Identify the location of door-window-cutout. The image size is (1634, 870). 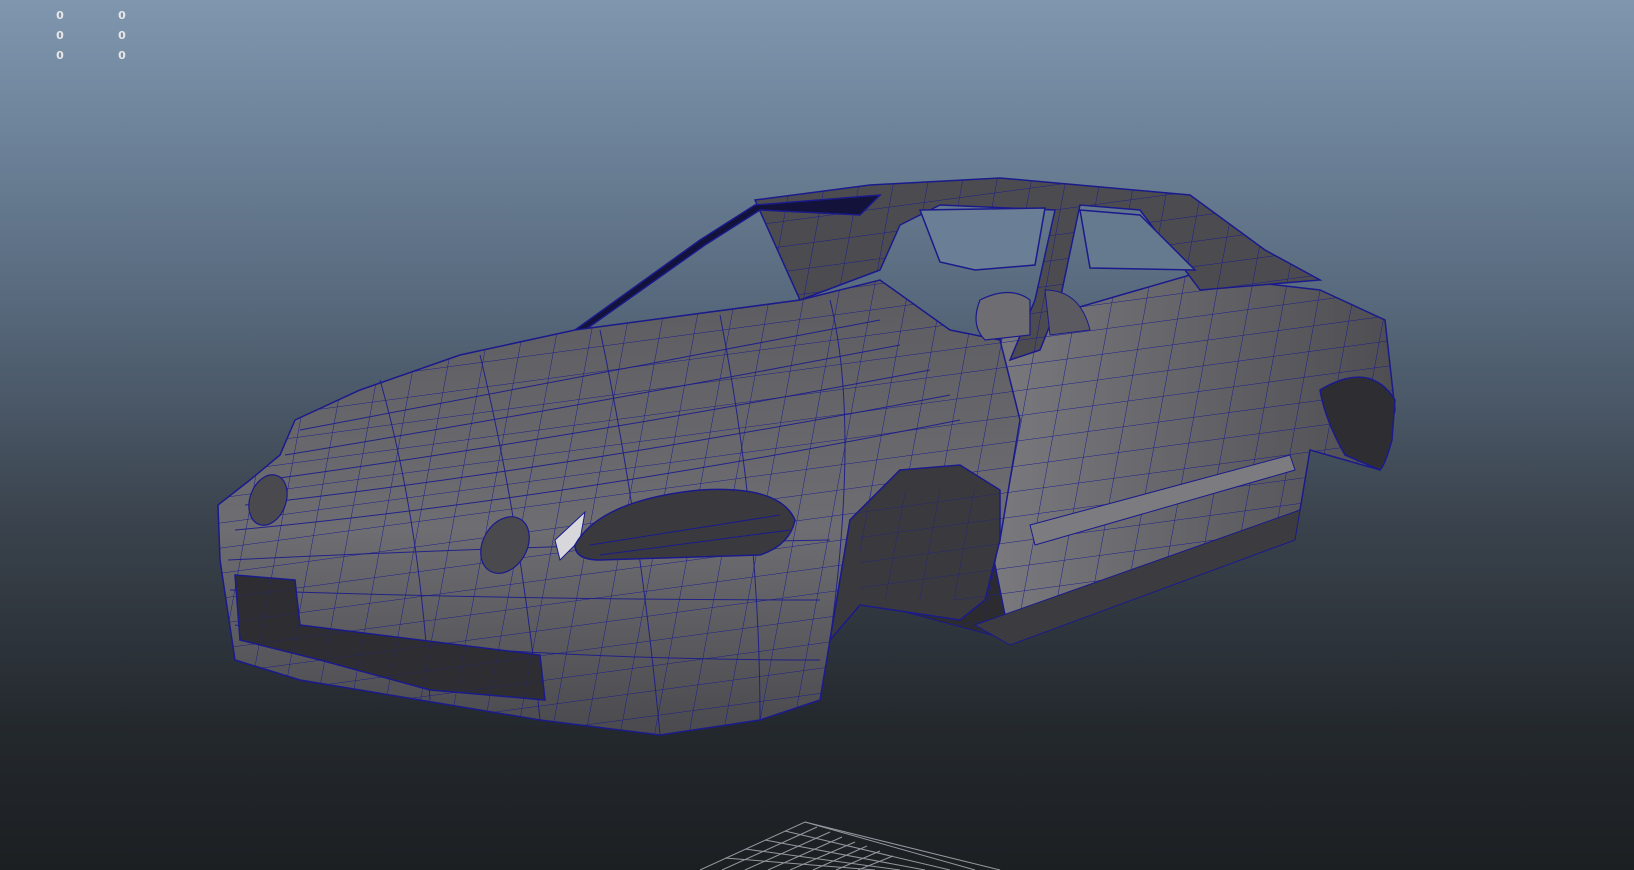
(1003, 316).